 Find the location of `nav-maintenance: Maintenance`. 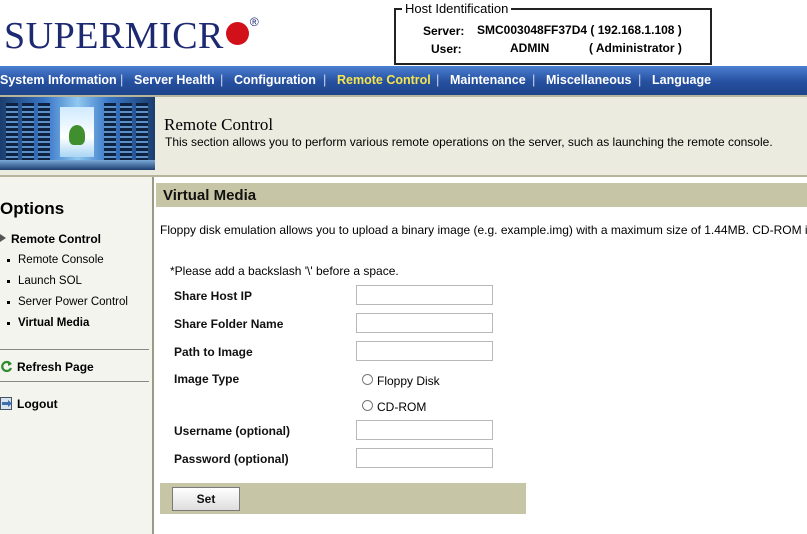

nav-maintenance: Maintenance is located at coordinates (488, 80).